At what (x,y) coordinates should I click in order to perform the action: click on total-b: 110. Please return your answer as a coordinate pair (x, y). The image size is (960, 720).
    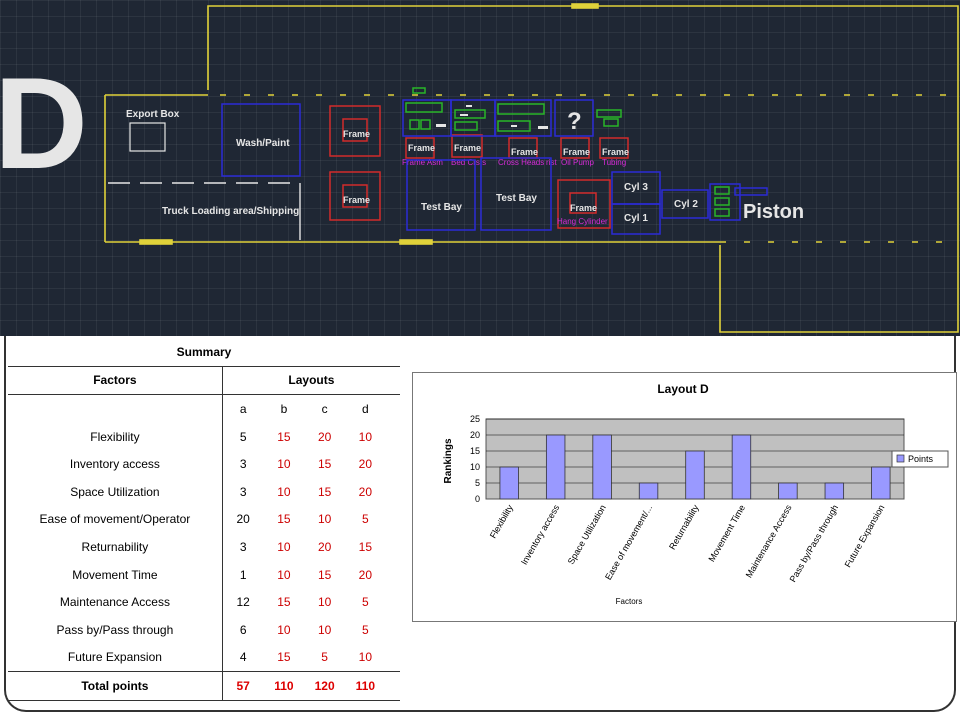
    Looking at the image, I should click on (284, 686).